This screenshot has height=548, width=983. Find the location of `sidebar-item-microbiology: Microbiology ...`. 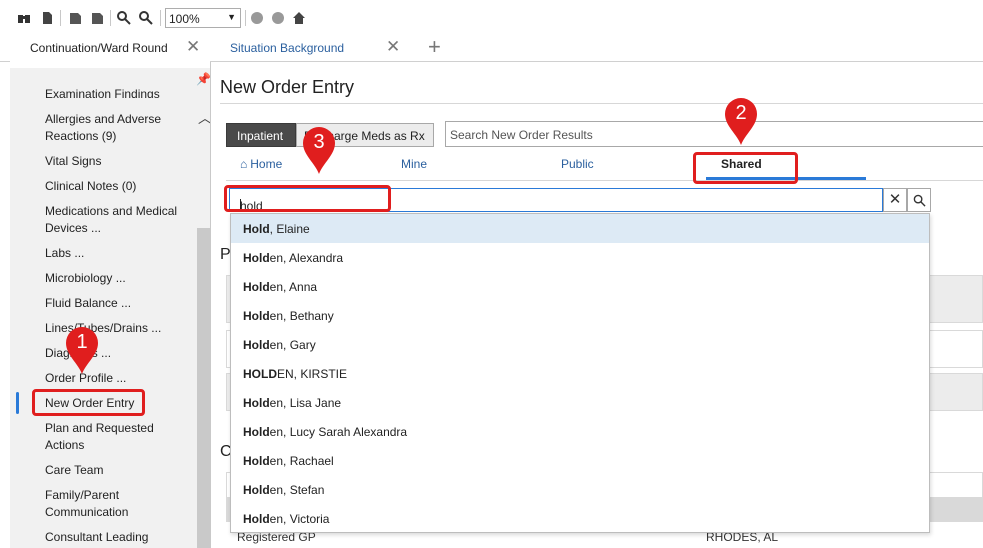

sidebar-item-microbiology: Microbiology ... is located at coordinates (120, 278).